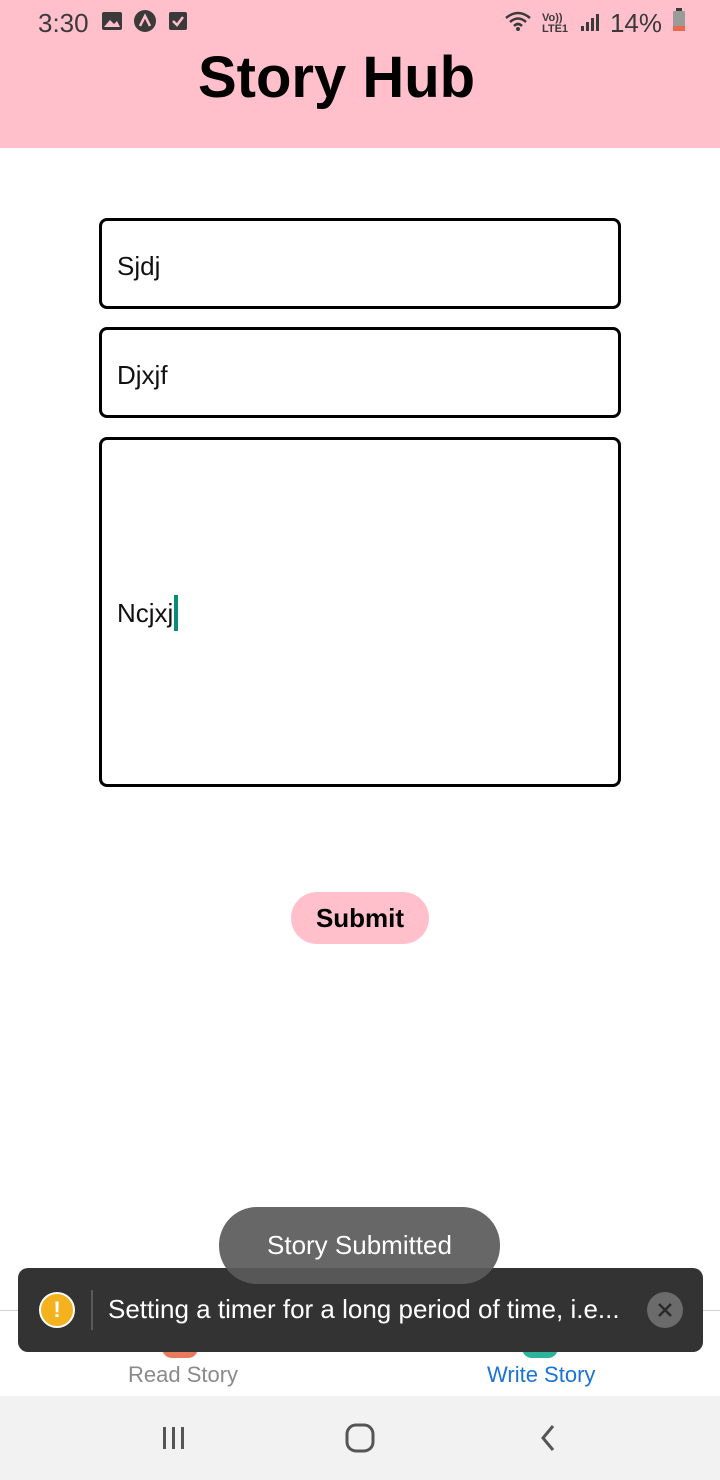 The image size is (720, 1480). What do you see at coordinates (57, 1310) in the screenshot?
I see `warning-icon: !` at bounding box center [57, 1310].